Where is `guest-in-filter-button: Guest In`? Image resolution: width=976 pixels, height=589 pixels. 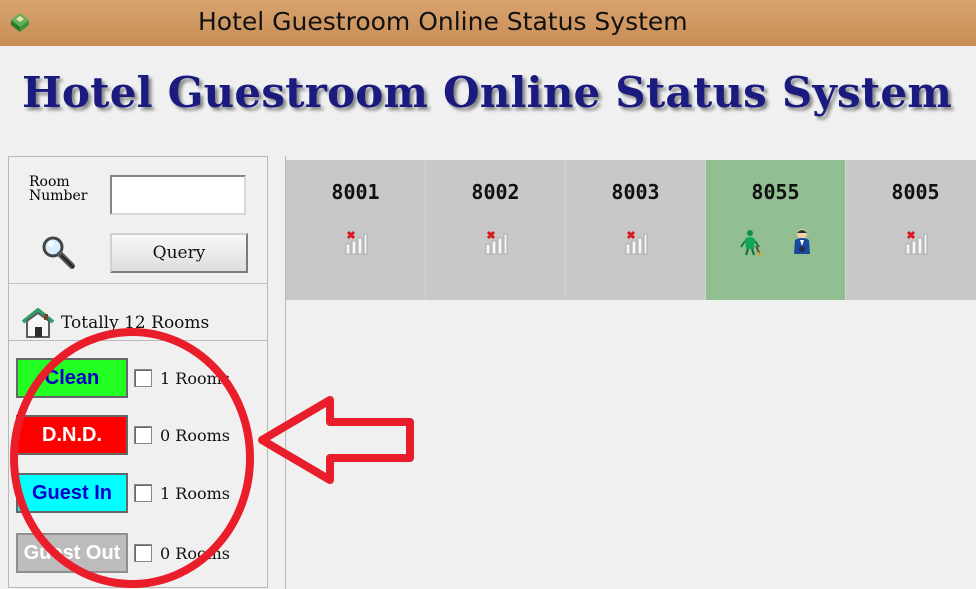
guest-in-filter-button: Guest In is located at coordinates (72, 493).